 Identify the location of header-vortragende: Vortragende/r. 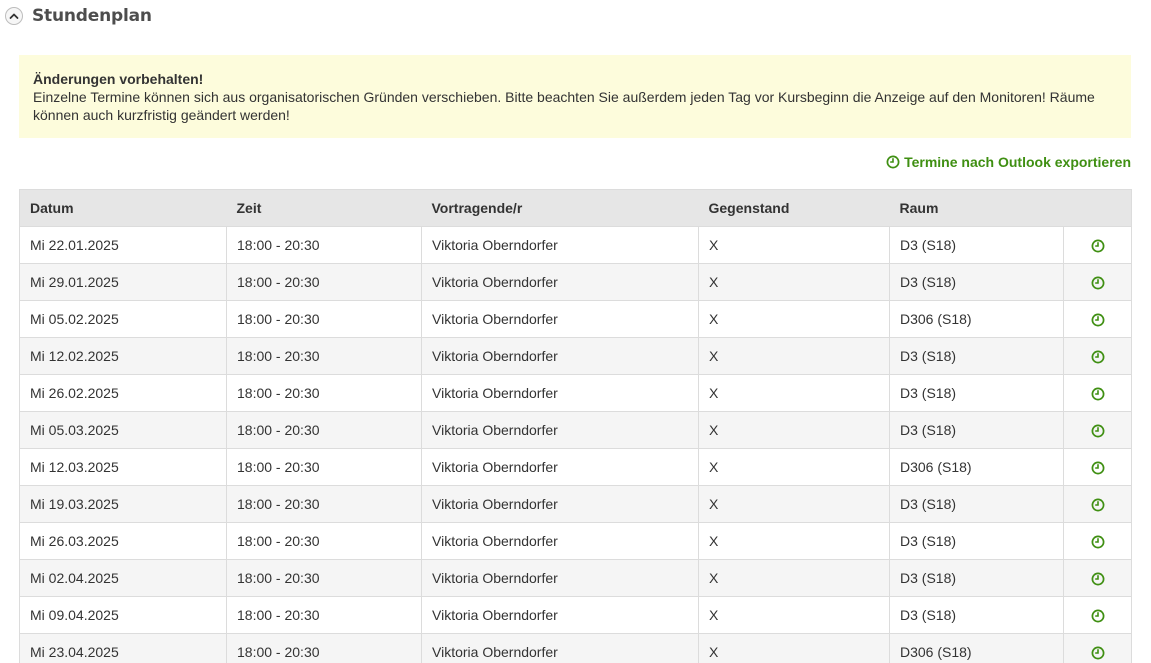
(560, 208).